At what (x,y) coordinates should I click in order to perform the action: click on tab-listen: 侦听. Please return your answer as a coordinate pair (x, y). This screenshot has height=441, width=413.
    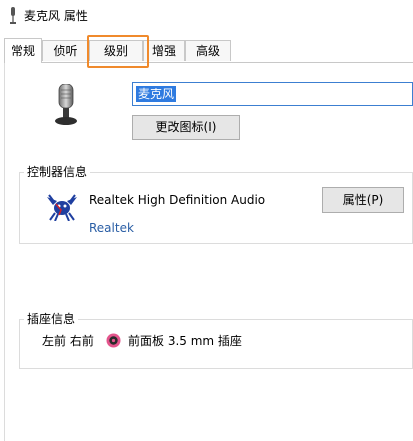
    Looking at the image, I should click on (65, 50).